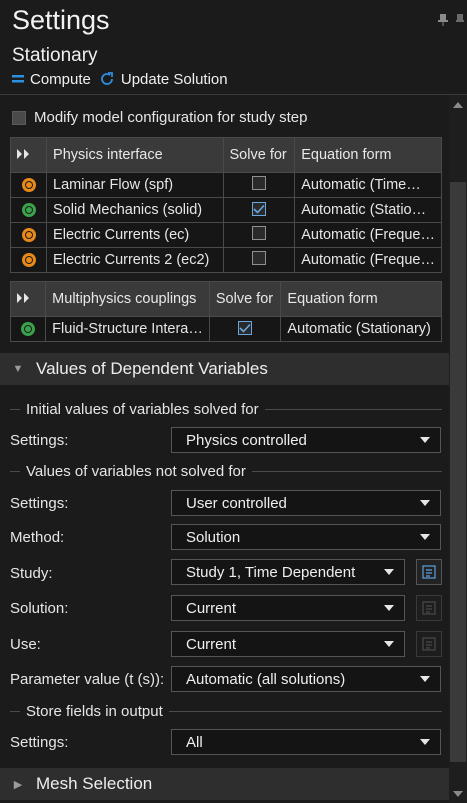  What do you see at coordinates (236, 503) in the screenshot?
I see `select-value: User controlled` at bounding box center [236, 503].